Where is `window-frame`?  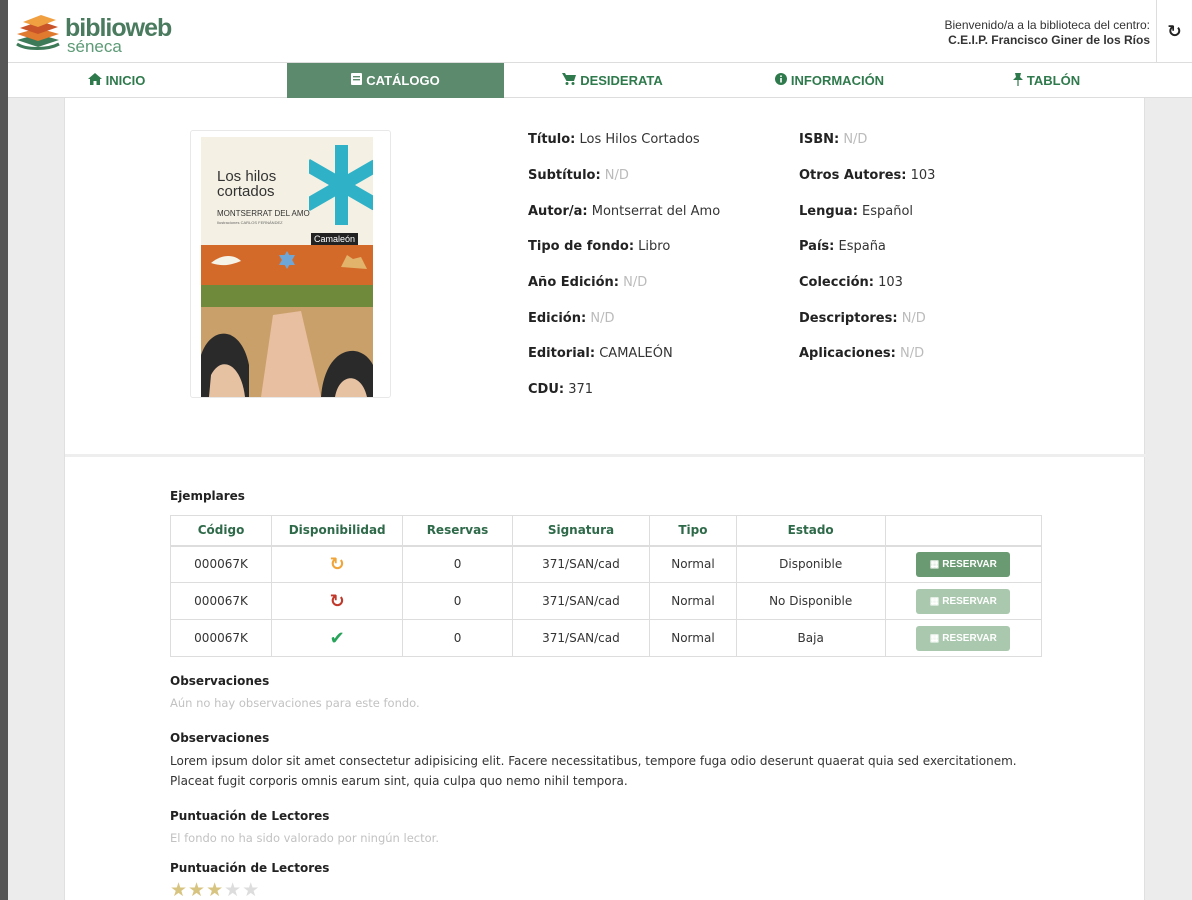 window-frame is located at coordinates (4, 450).